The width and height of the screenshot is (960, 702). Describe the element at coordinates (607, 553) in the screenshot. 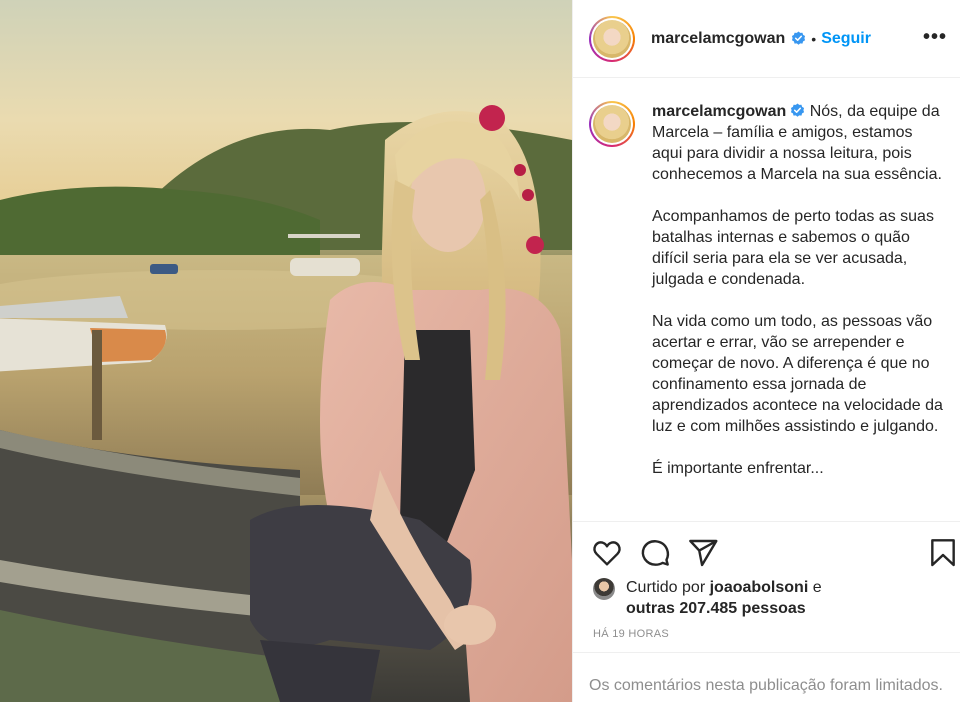

I see `heart-icon` at that location.